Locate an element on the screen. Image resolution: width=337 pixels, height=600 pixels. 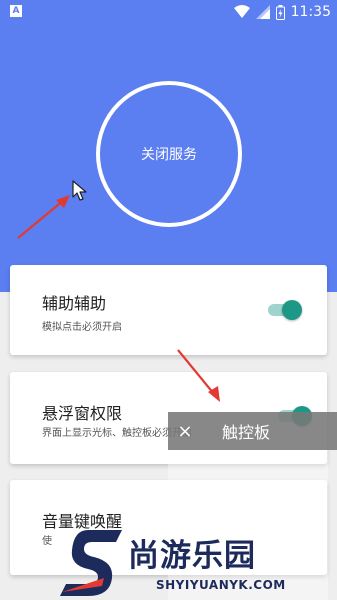
clock: 11:35 is located at coordinates (310, 12).